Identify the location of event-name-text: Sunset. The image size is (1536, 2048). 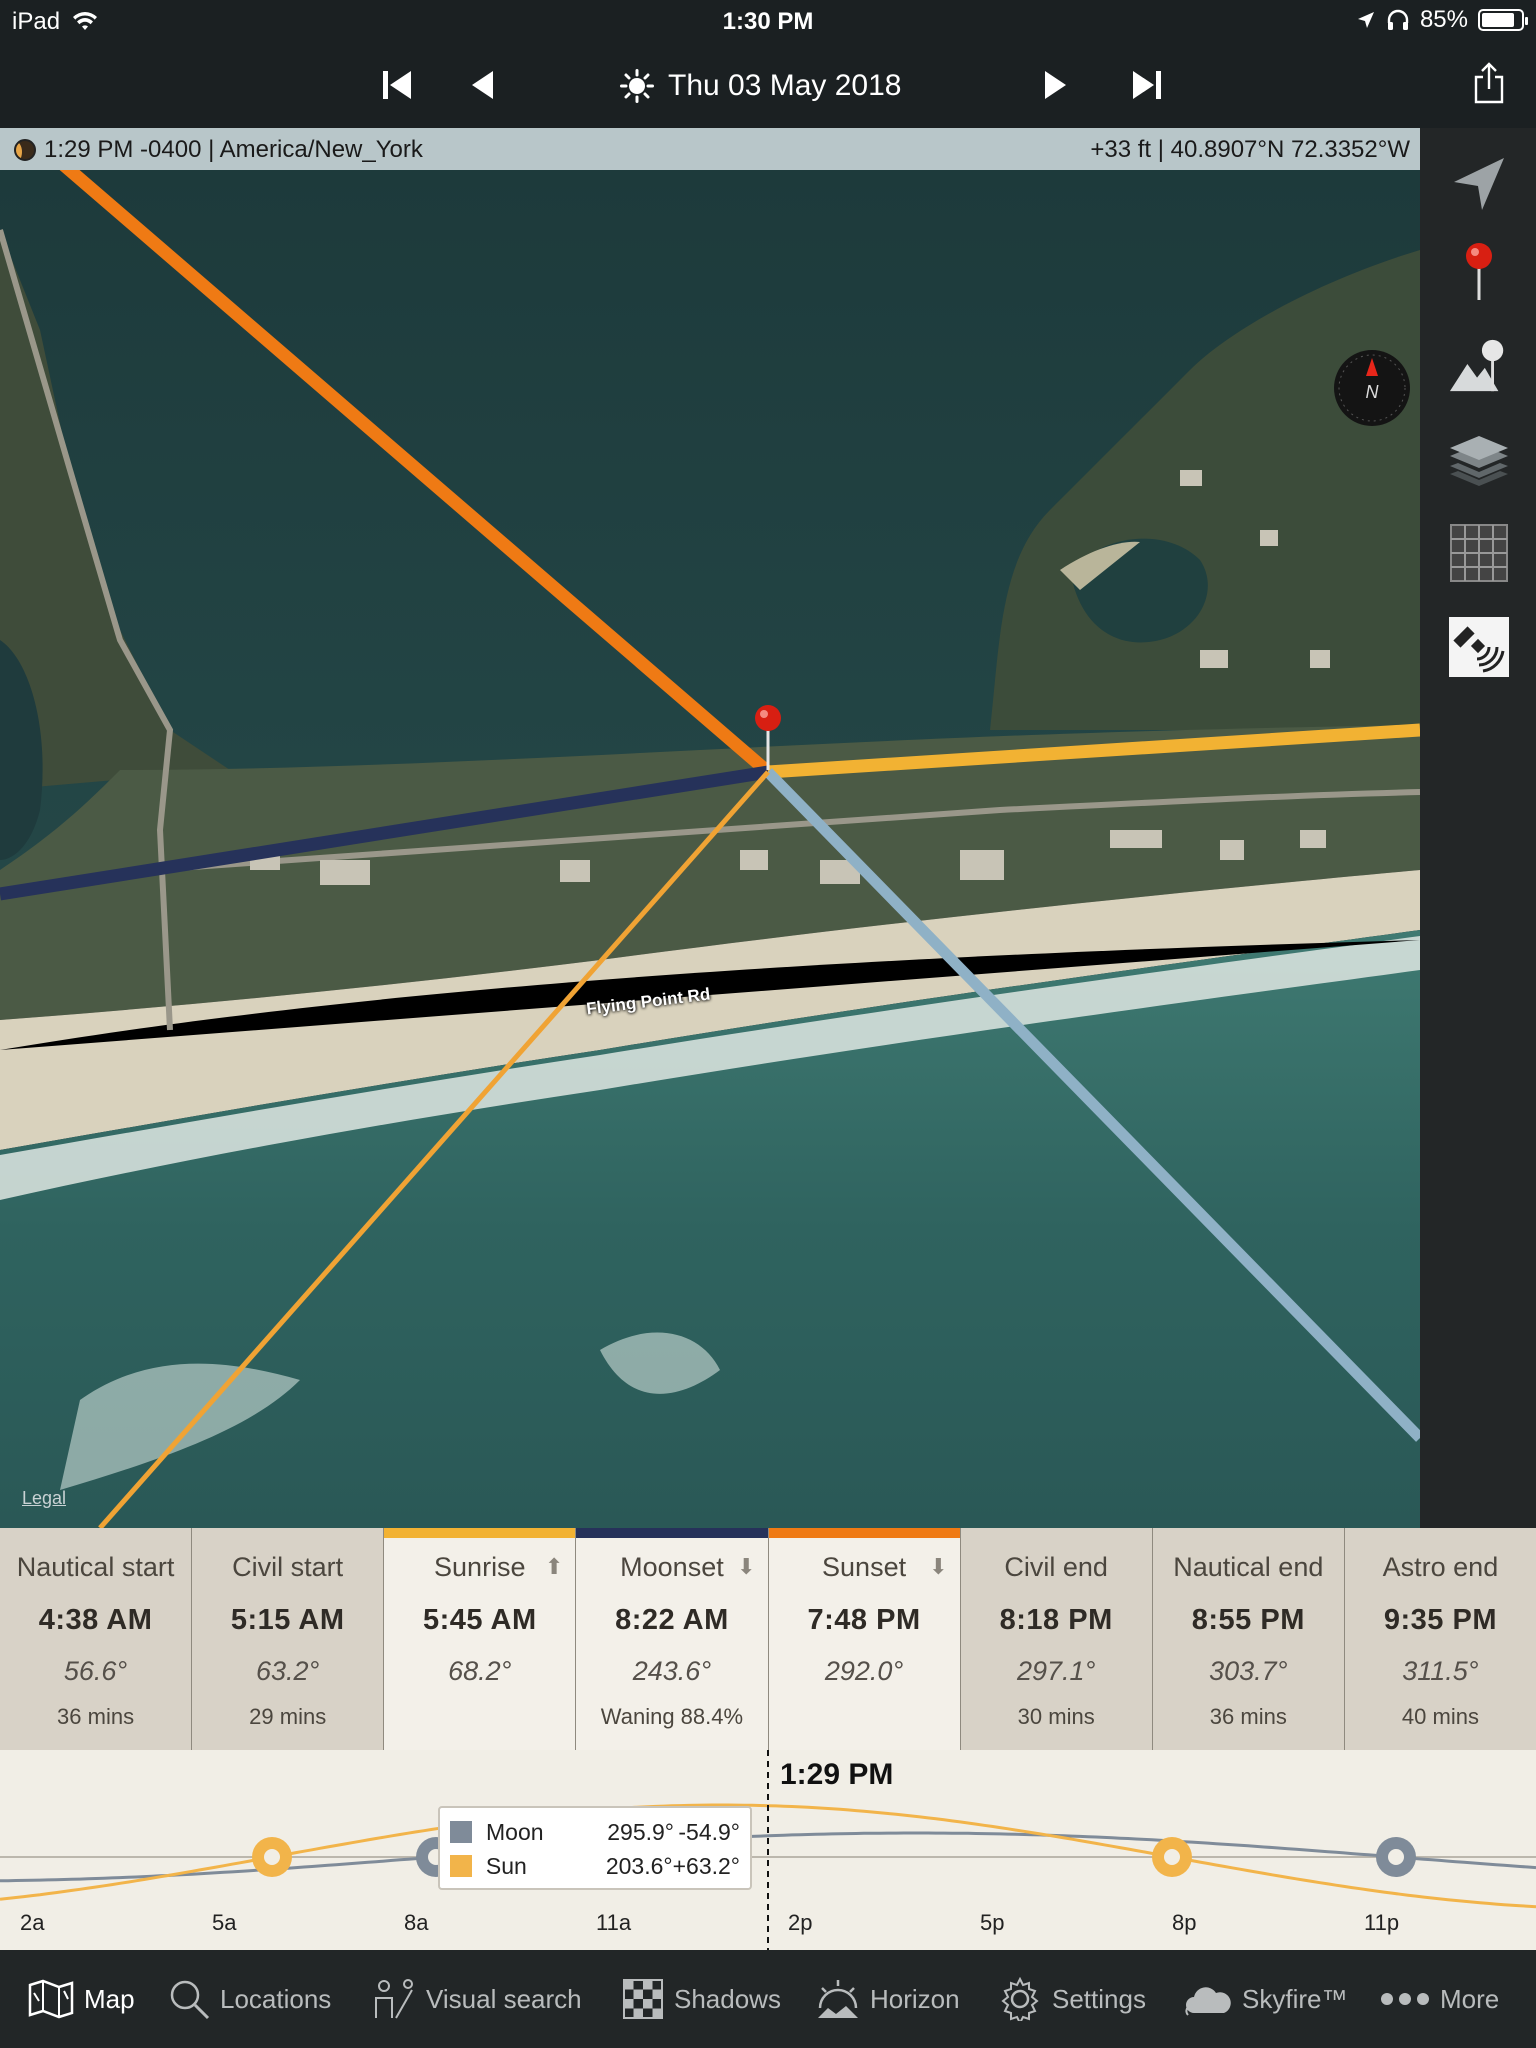
(864, 1567).